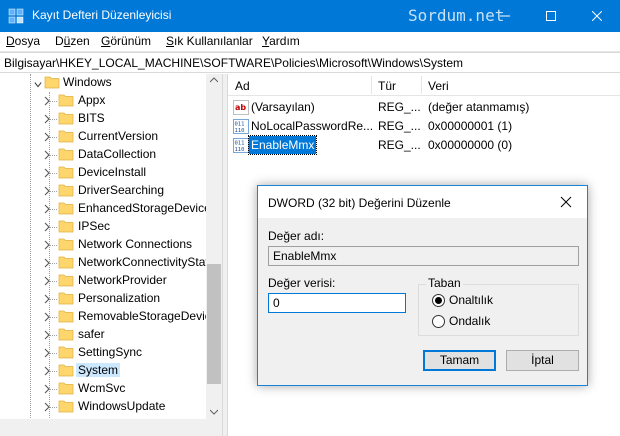 The height and width of the screenshot is (436, 620). What do you see at coordinates (103, 173) in the screenshot?
I see `tree-node-deviceinstall: DeviceInstall` at bounding box center [103, 173].